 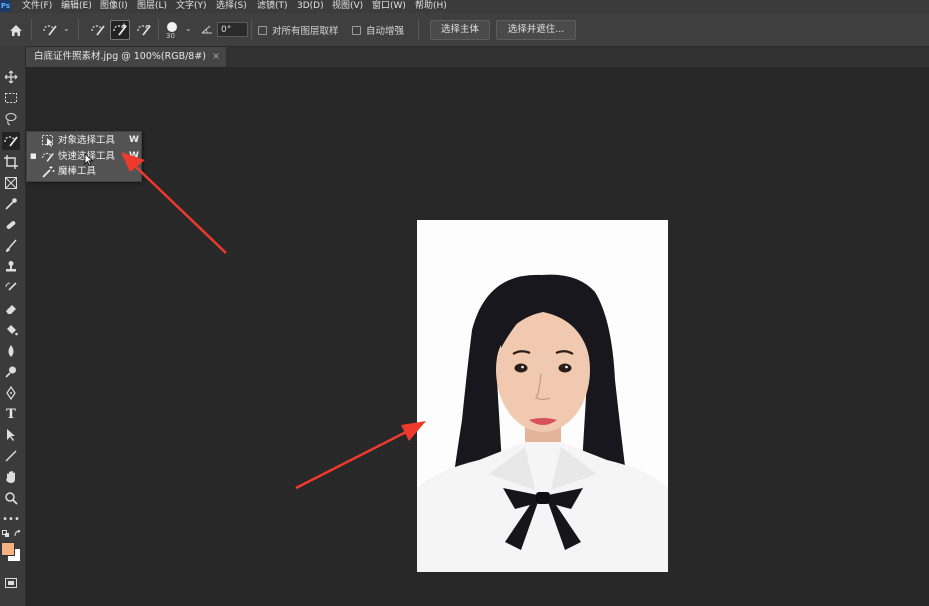 What do you see at coordinates (11, 477) in the screenshot?
I see `hand-tool` at bounding box center [11, 477].